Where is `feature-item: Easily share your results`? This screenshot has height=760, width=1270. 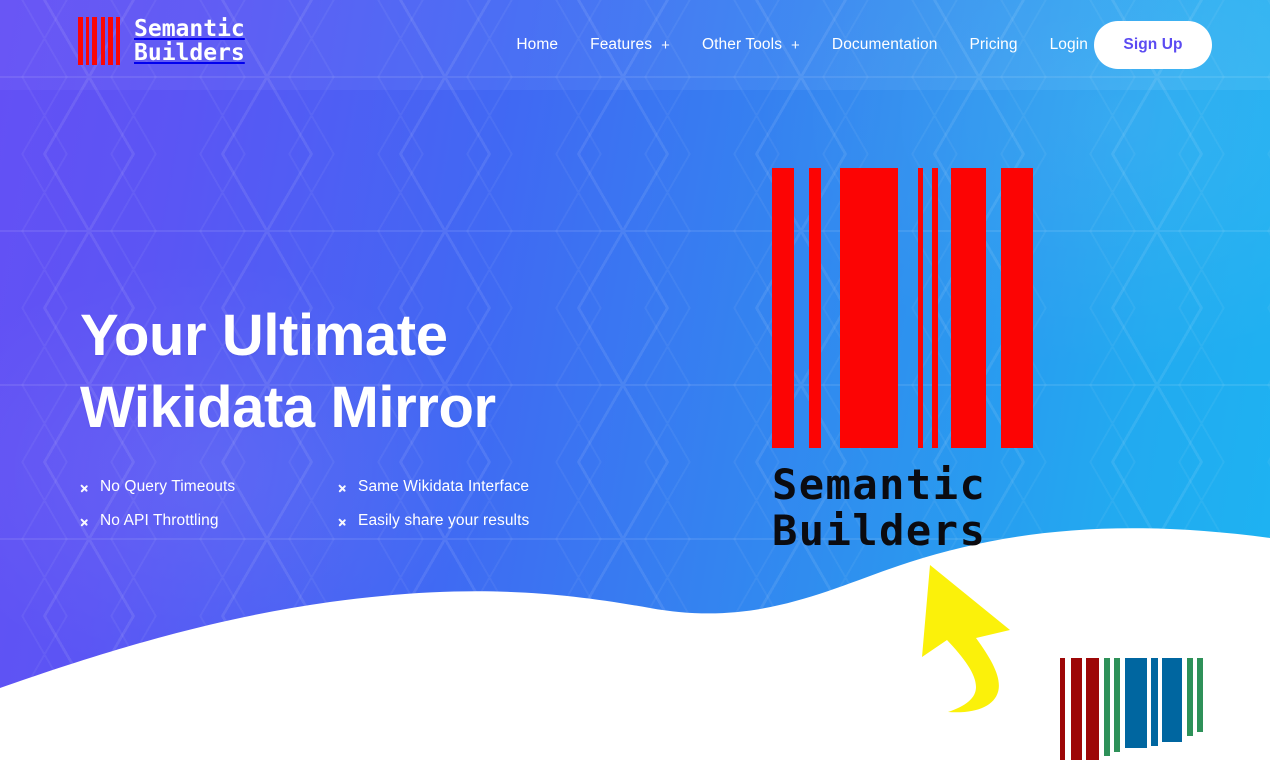
feature-item: Easily share your results is located at coordinates (433, 521).